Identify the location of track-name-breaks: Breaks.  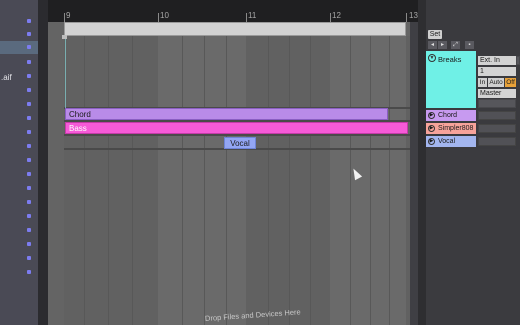
(449, 59).